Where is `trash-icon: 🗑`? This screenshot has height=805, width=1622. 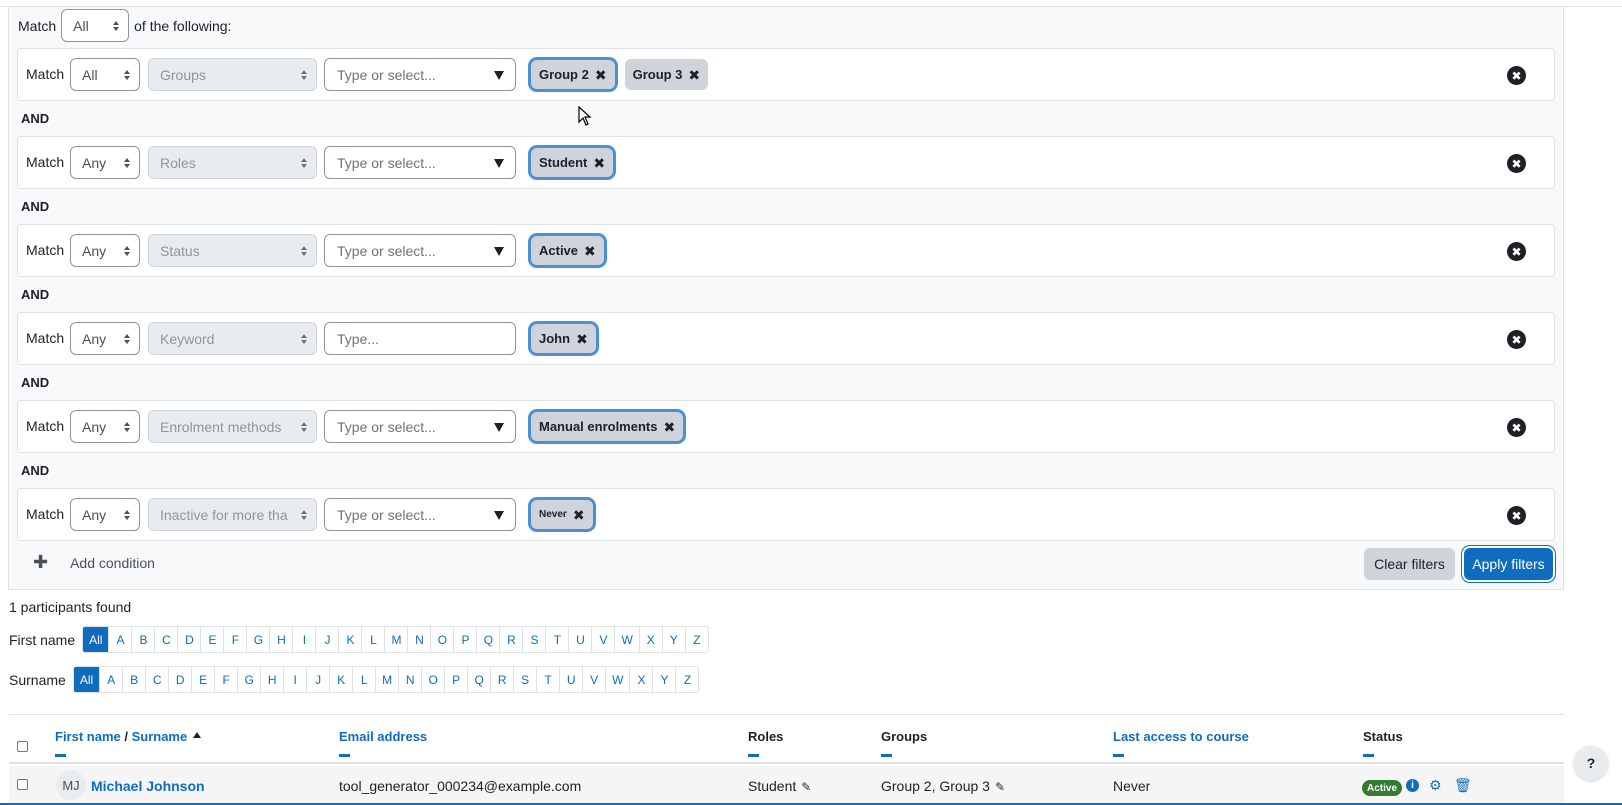 trash-icon: 🗑 is located at coordinates (1463, 785).